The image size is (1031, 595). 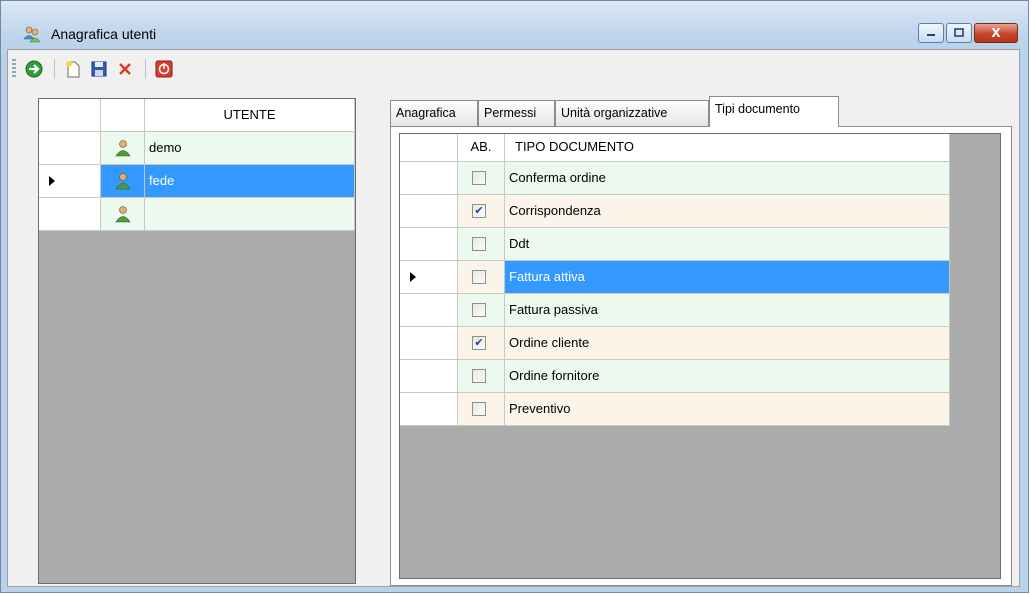 I want to click on document-row: Fattura attiva, so click(x=675, y=277).